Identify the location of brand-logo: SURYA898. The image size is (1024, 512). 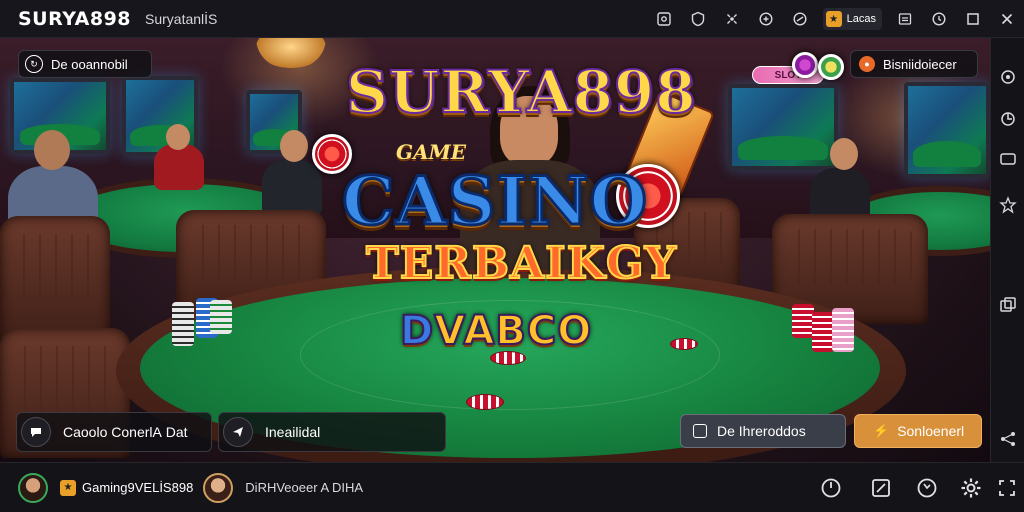
(75, 18).